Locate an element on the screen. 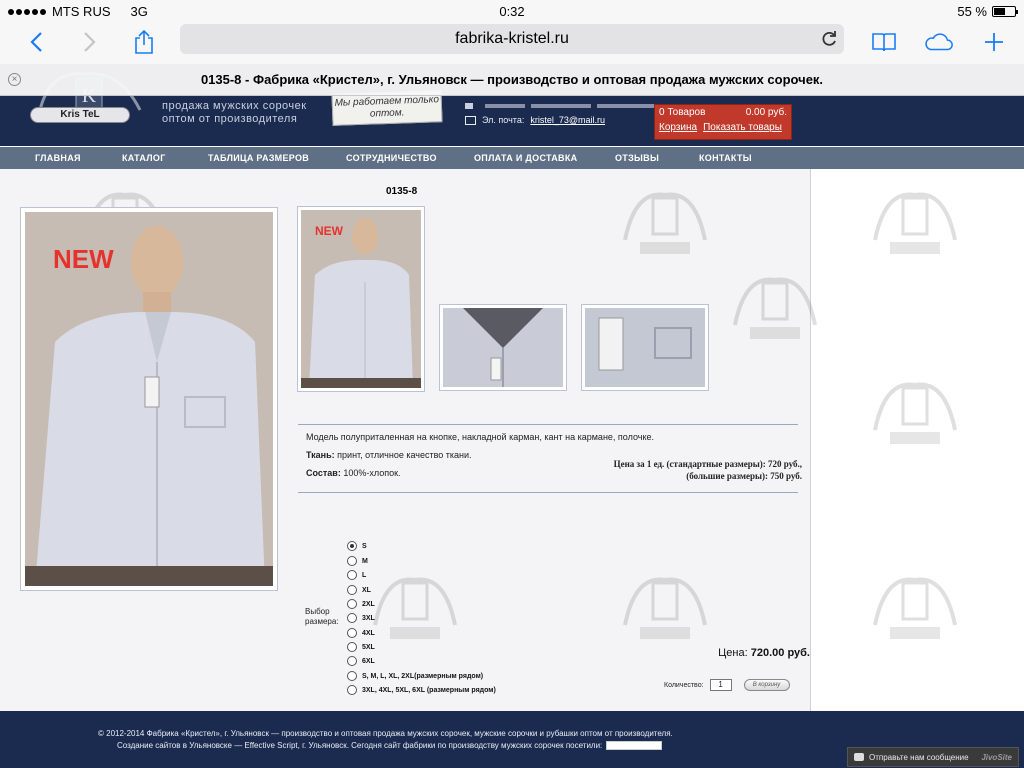  size-option-m: M is located at coordinates (357, 561).